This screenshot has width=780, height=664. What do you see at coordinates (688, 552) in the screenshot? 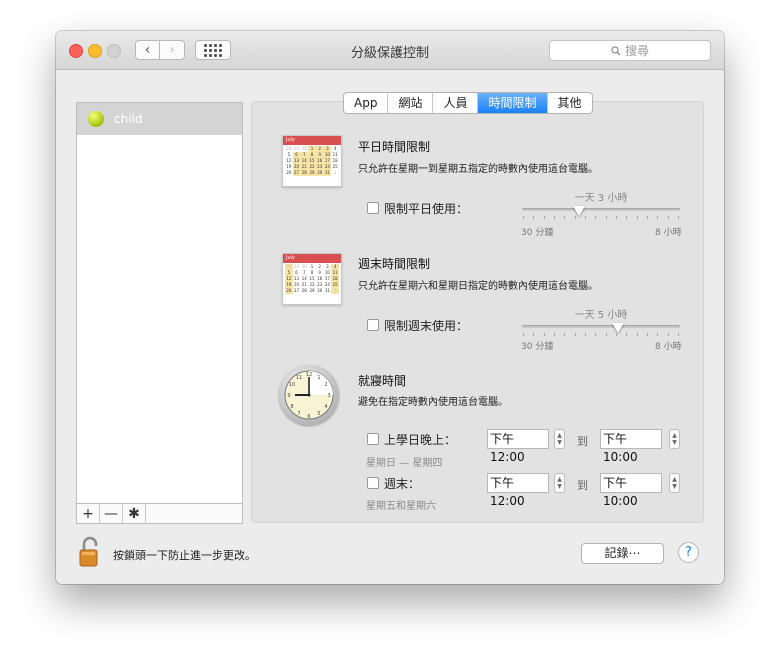
I see `help-button: ?` at bounding box center [688, 552].